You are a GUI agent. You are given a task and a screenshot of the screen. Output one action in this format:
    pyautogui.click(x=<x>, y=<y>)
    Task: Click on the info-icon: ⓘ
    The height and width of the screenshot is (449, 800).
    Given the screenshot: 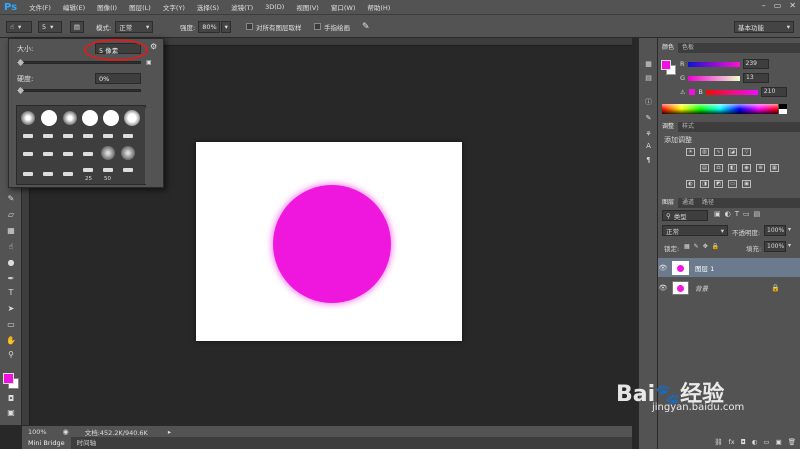 What is the action you would take?
    pyautogui.click(x=648, y=102)
    